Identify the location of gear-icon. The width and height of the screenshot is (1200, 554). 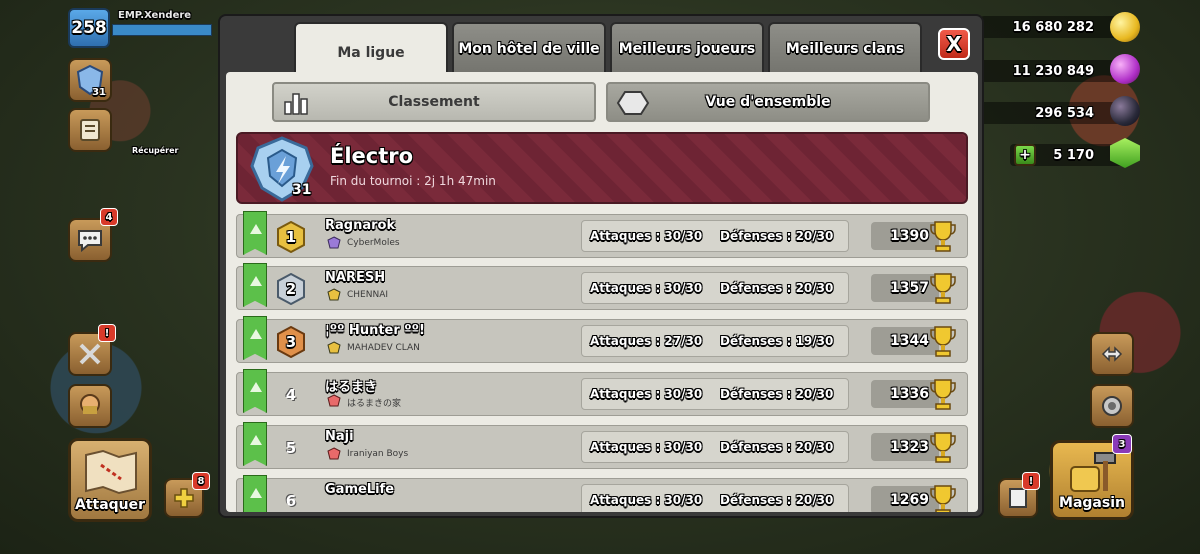
(1112, 406).